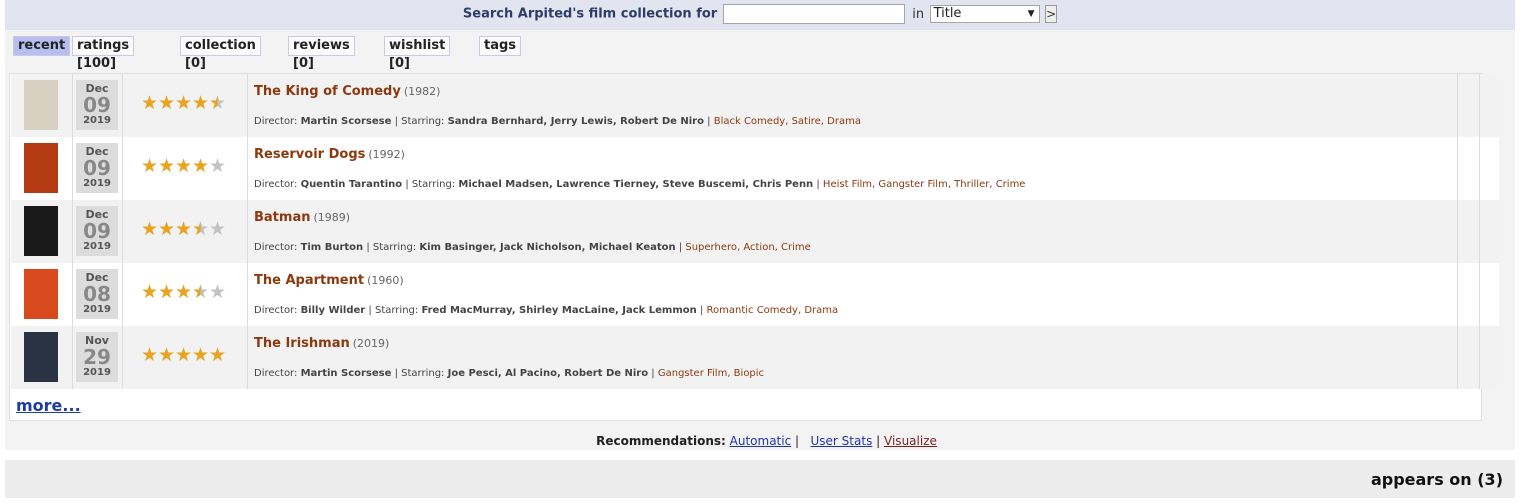  What do you see at coordinates (103, 53) in the screenshot?
I see `tab-ratings: ratings [100]` at bounding box center [103, 53].